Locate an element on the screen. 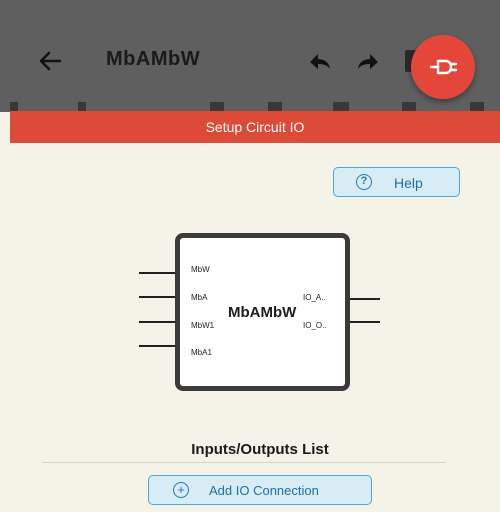 This screenshot has width=500, height=512. add-io-connection-button: + Add IO Connection is located at coordinates (260, 490).